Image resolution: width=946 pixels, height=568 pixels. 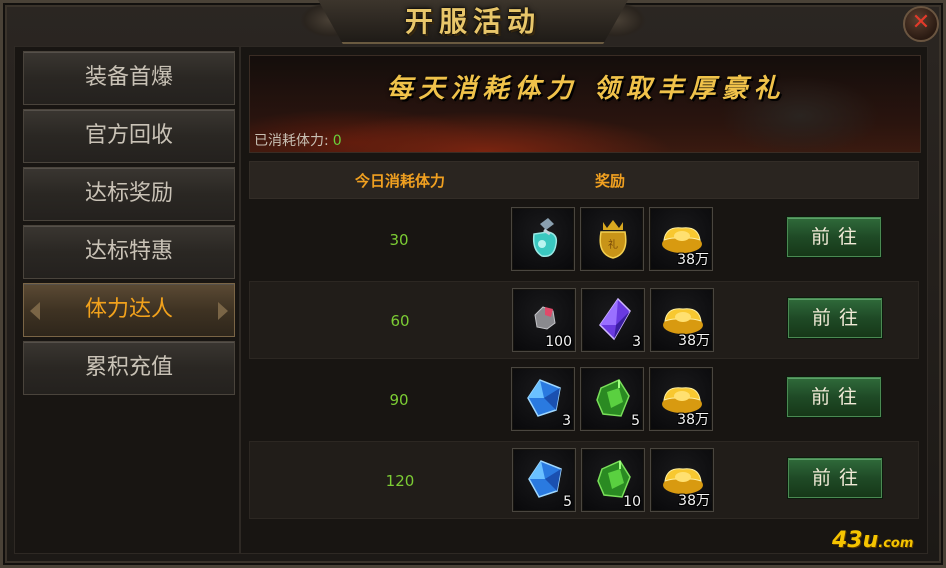 I want to click on table-row: 60 100 3 38万 前往, so click(x=584, y=320).